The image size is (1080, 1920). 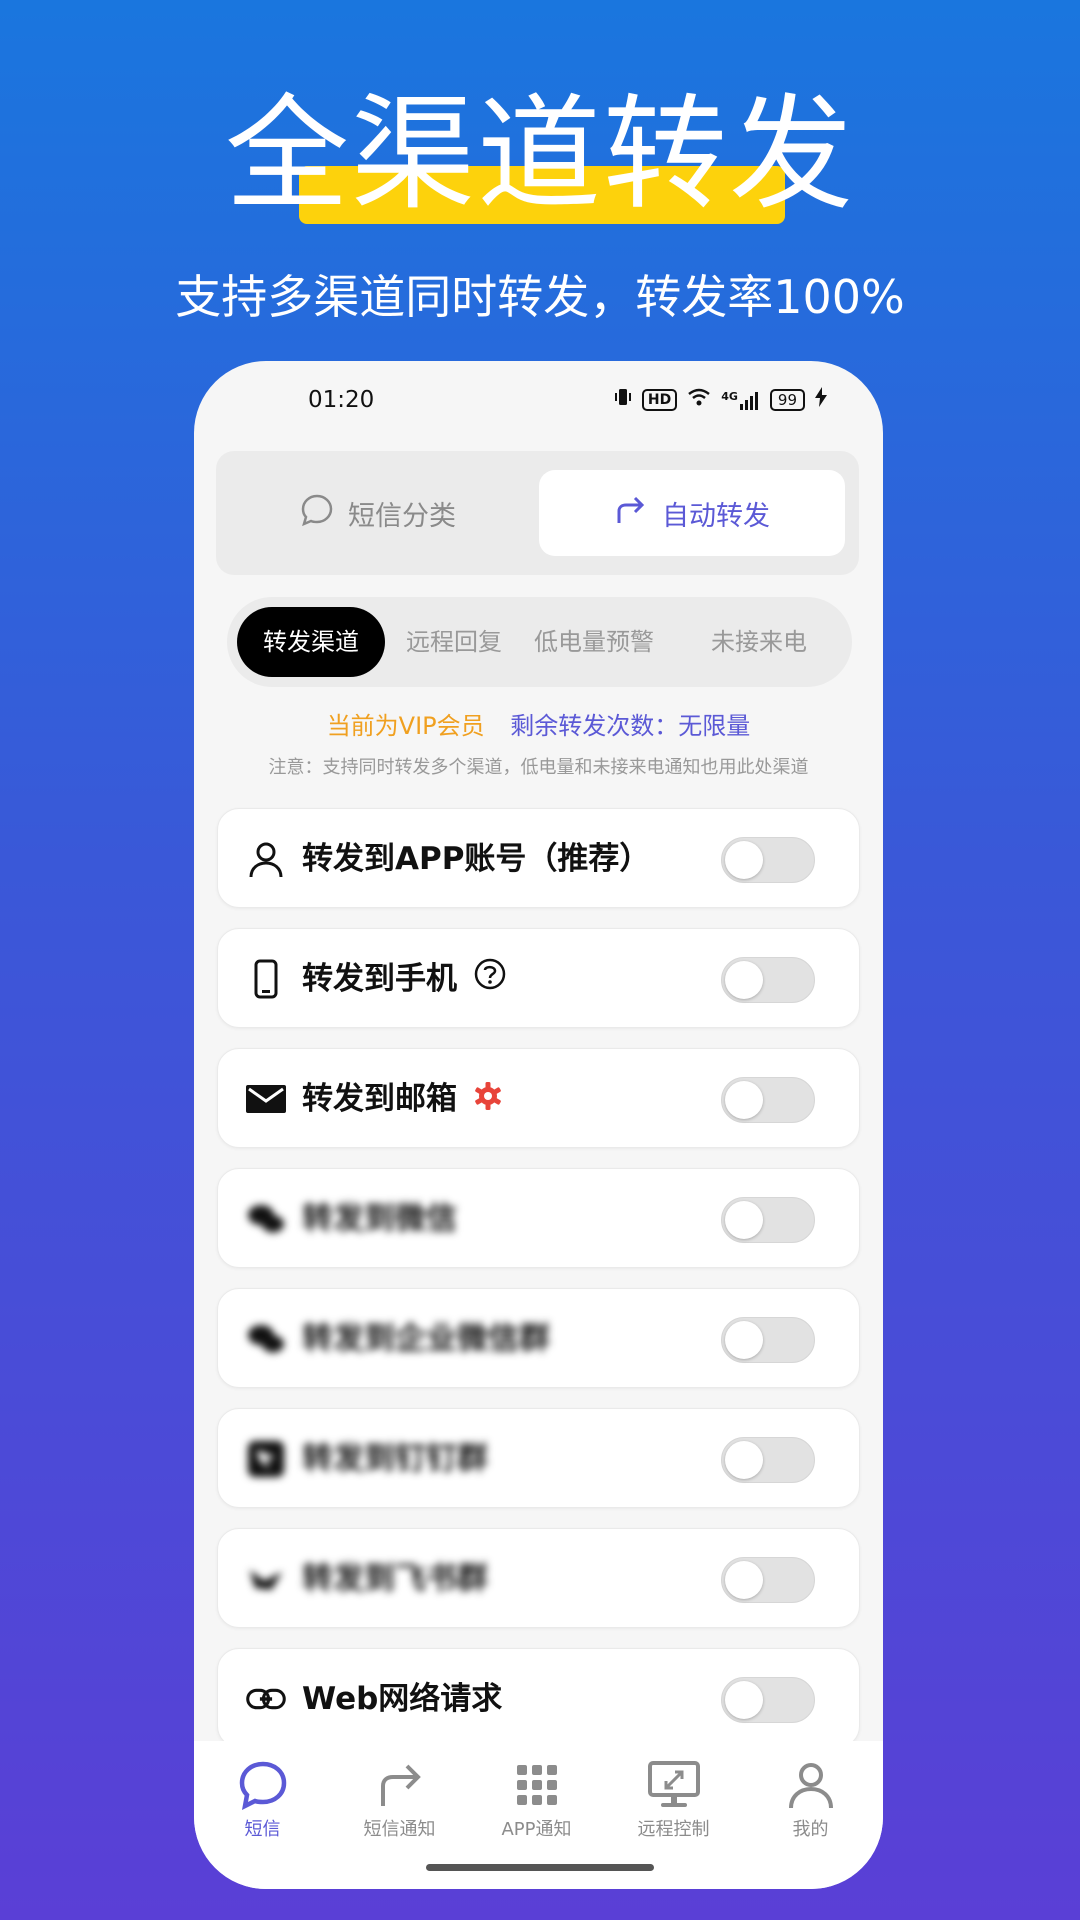 What do you see at coordinates (540, 1867) in the screenshot?
I see `home-indicator` at bounding box center [540, 1867].